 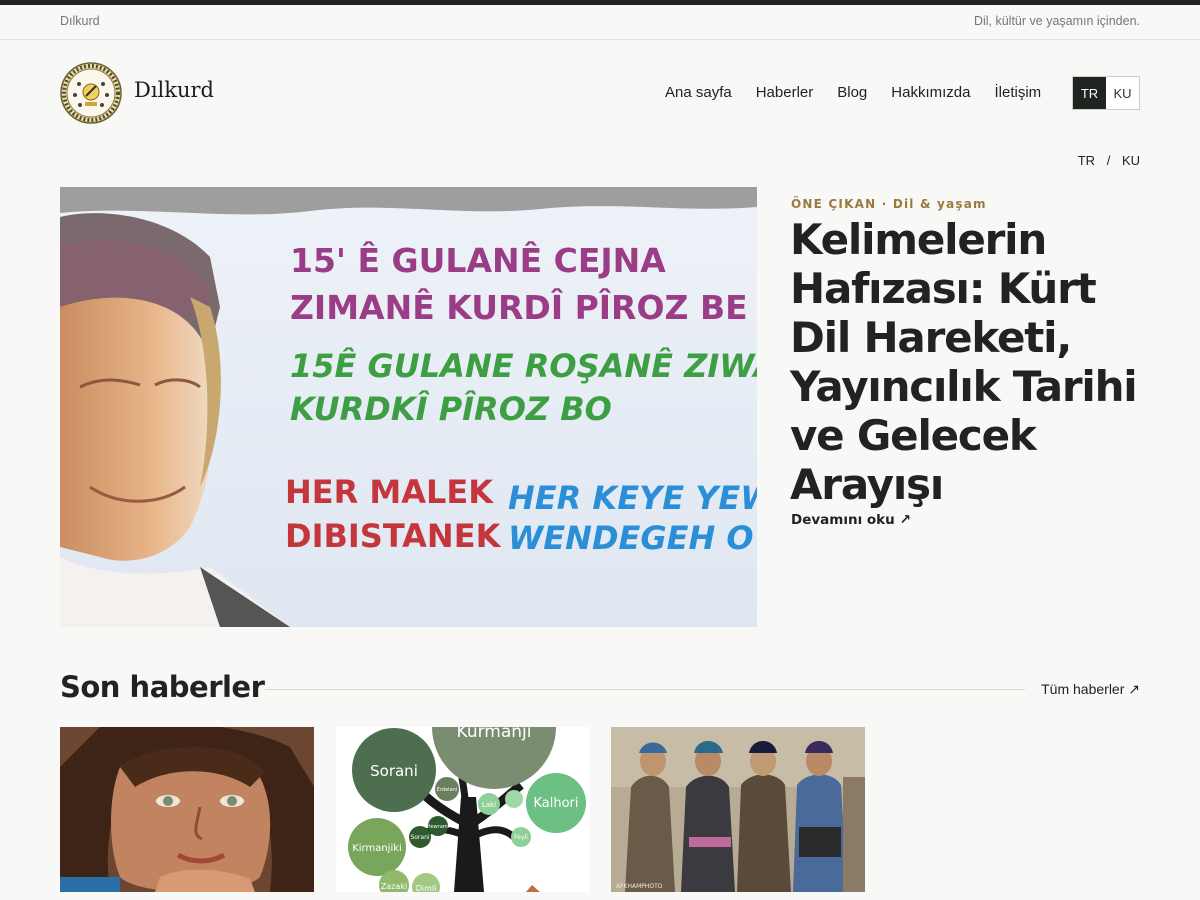 What do you see at coordinates (1131, 160) in the screenshot?
I see `lang-link-ku: KU` at bounding box center [1131, 160].